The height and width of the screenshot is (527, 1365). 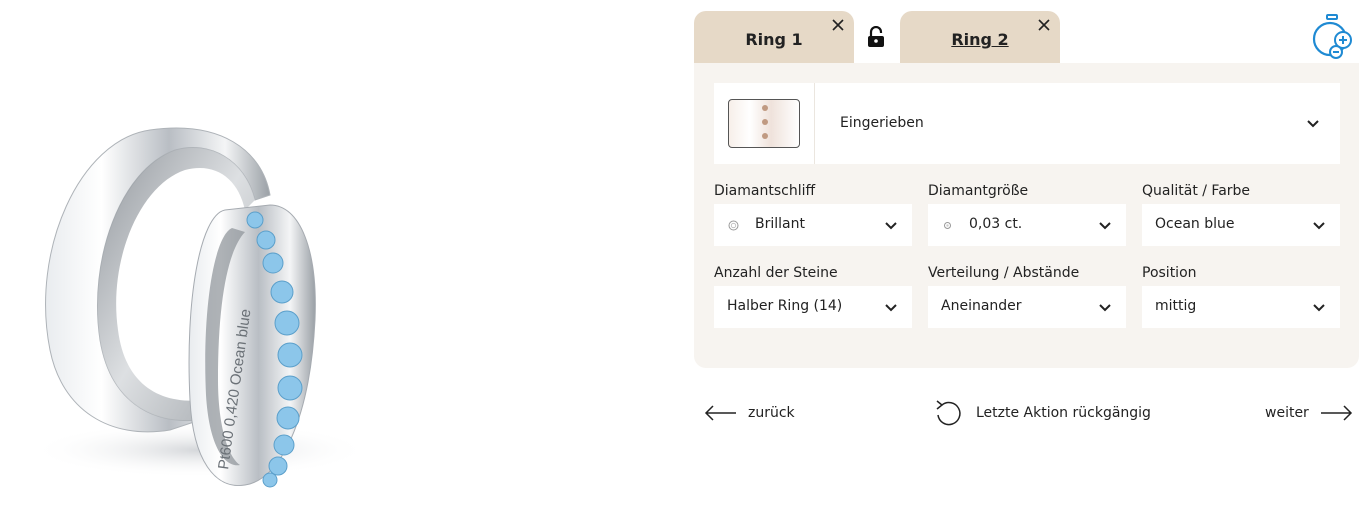 I want to click on tab-ring-2-label: Ring 2, so click(x=980, y=39).